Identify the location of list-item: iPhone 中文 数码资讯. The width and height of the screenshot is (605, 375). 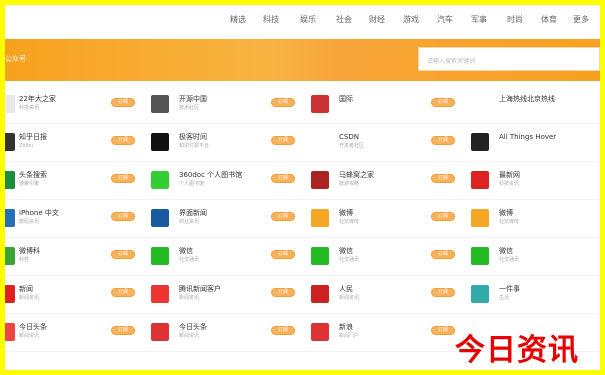
(80, 221).